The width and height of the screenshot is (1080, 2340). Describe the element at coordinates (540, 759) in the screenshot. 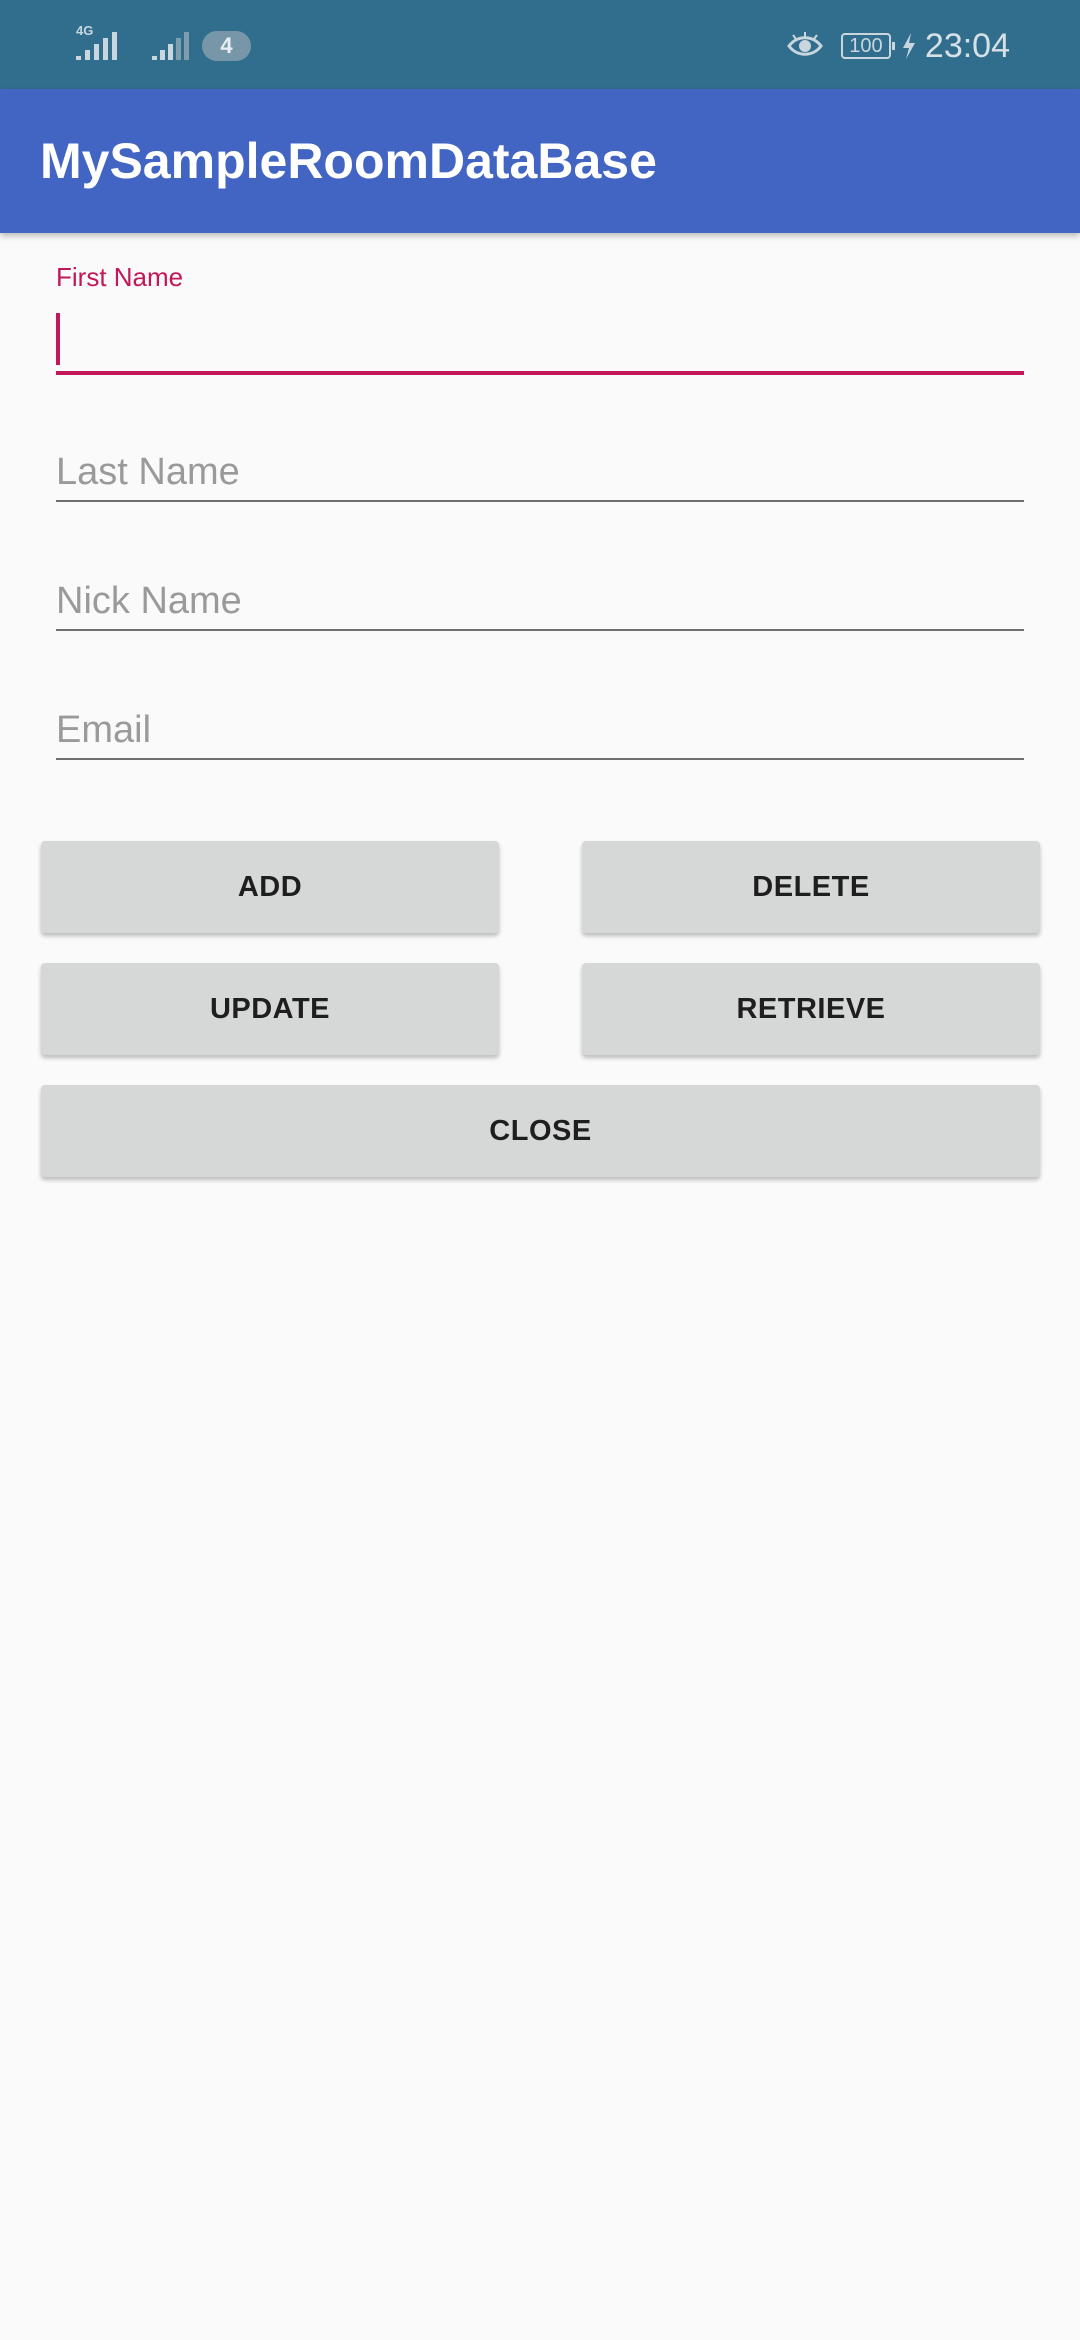

I see `email-underline` at that location.